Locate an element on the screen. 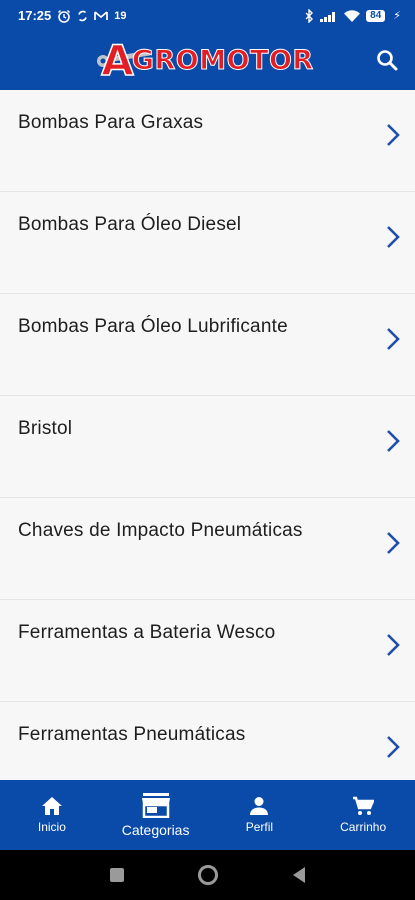  status-time: 17:25 is located at coordinates (35, 15).